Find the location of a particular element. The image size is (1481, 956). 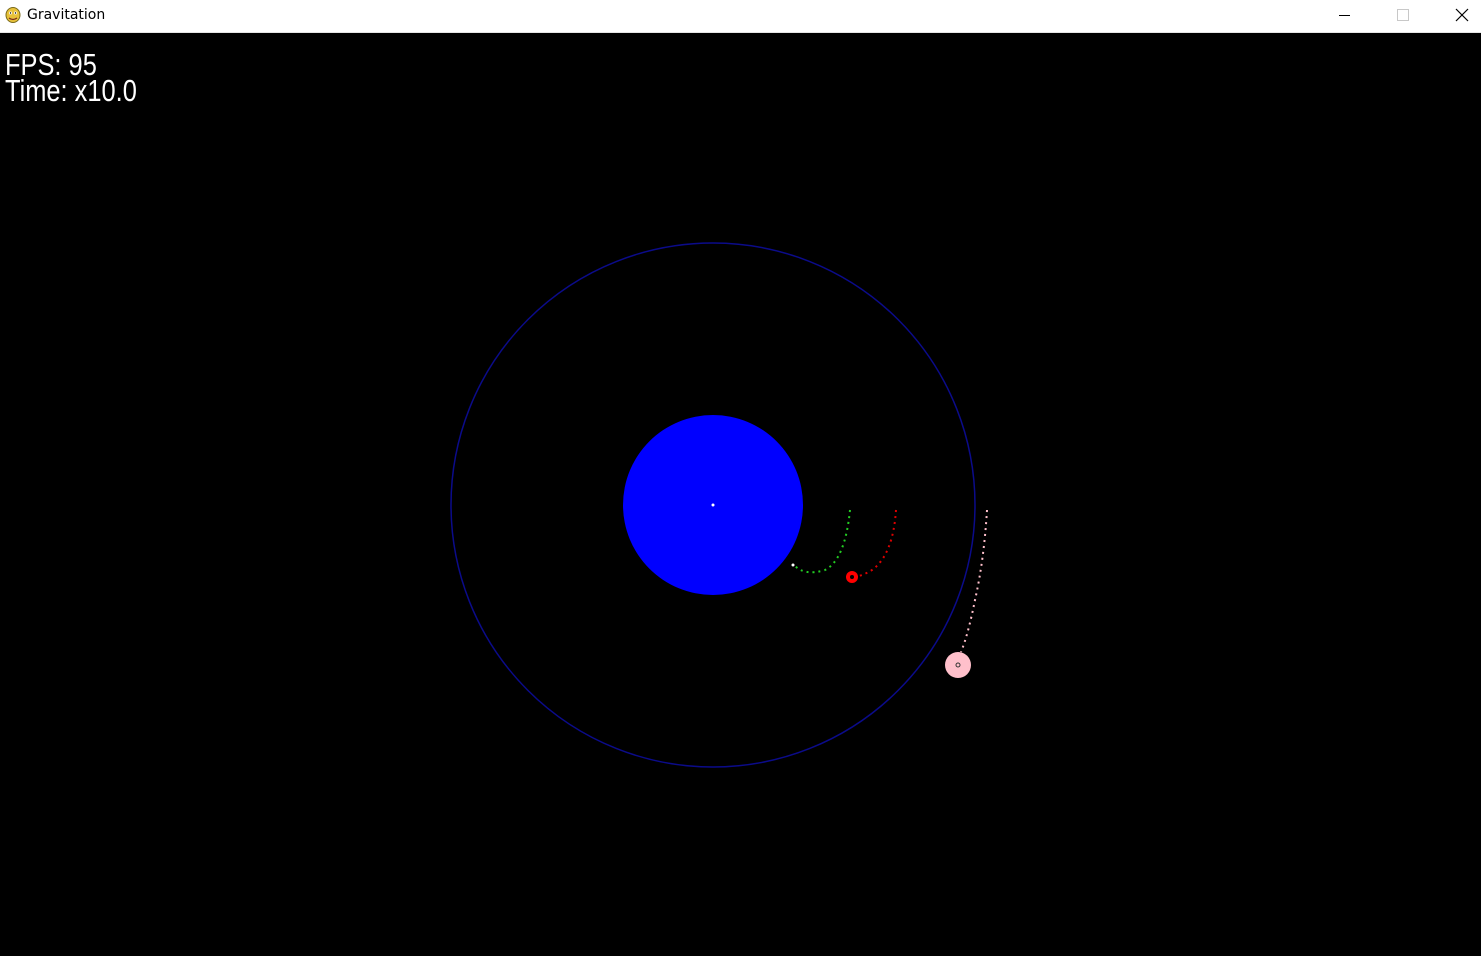

pygame-snake-icon is located at coordinates (13, 15).